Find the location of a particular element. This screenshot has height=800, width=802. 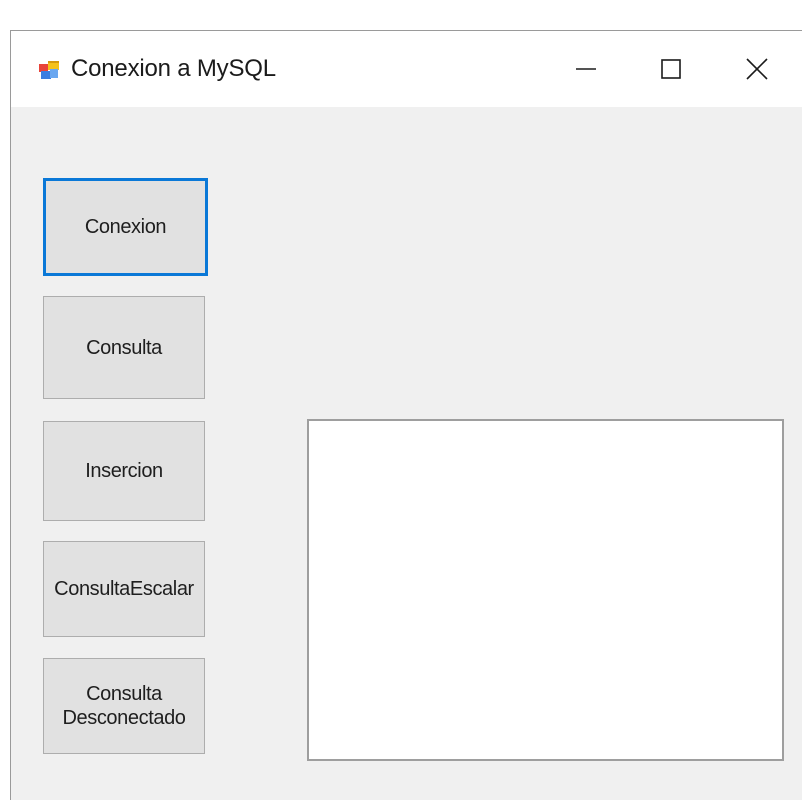

close-icon is located at coordinates (757, 69).